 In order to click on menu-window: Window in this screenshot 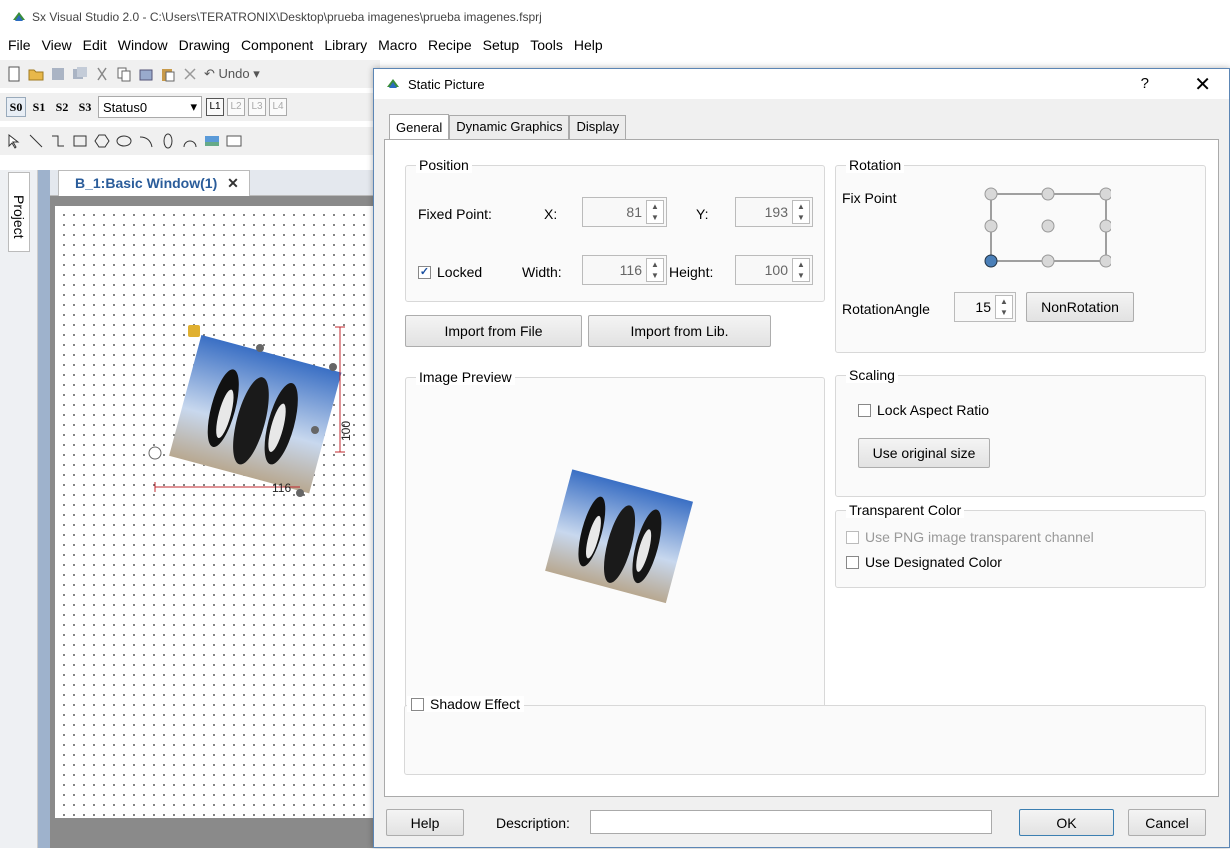, I will do `click(143, 45)`.